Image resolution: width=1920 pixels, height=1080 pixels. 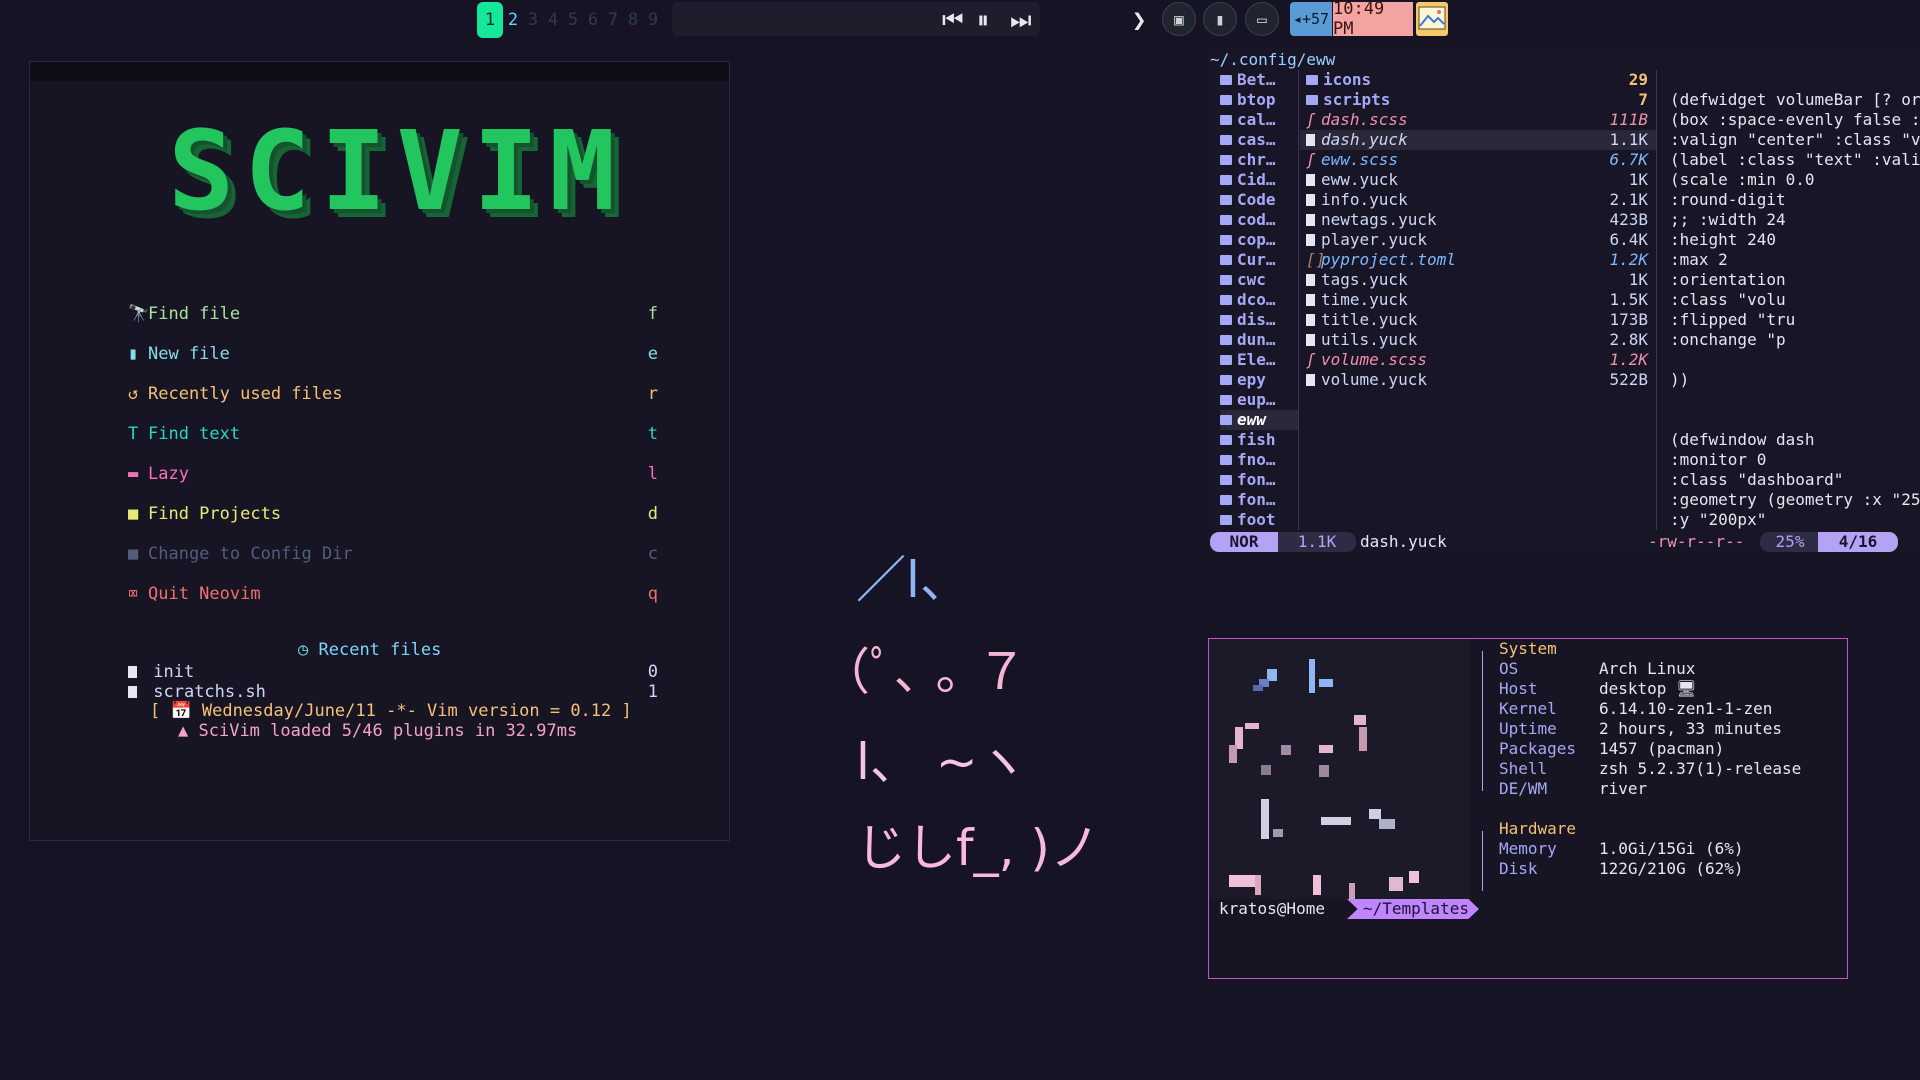 What do you see at coordinates (1478, 120) in the screenshot?
I see `file-entry: ʃ dash.scss 111B` at bounding box center [1478, 120].